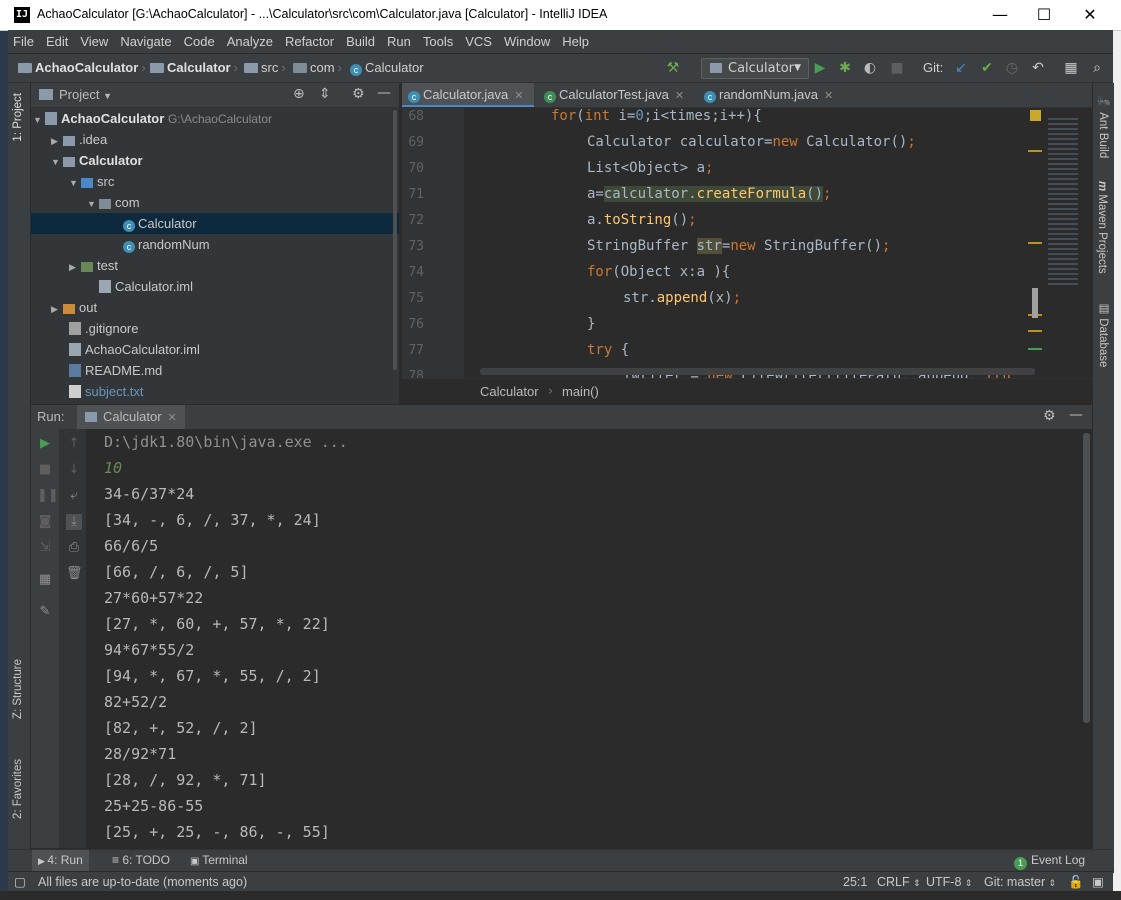 The width and height of the screenshot is (1121, 900). What do you see at coordinates (1035, 303) in the screenshot?
I see `minimap-viewport` at bounding box center [1035, 303].